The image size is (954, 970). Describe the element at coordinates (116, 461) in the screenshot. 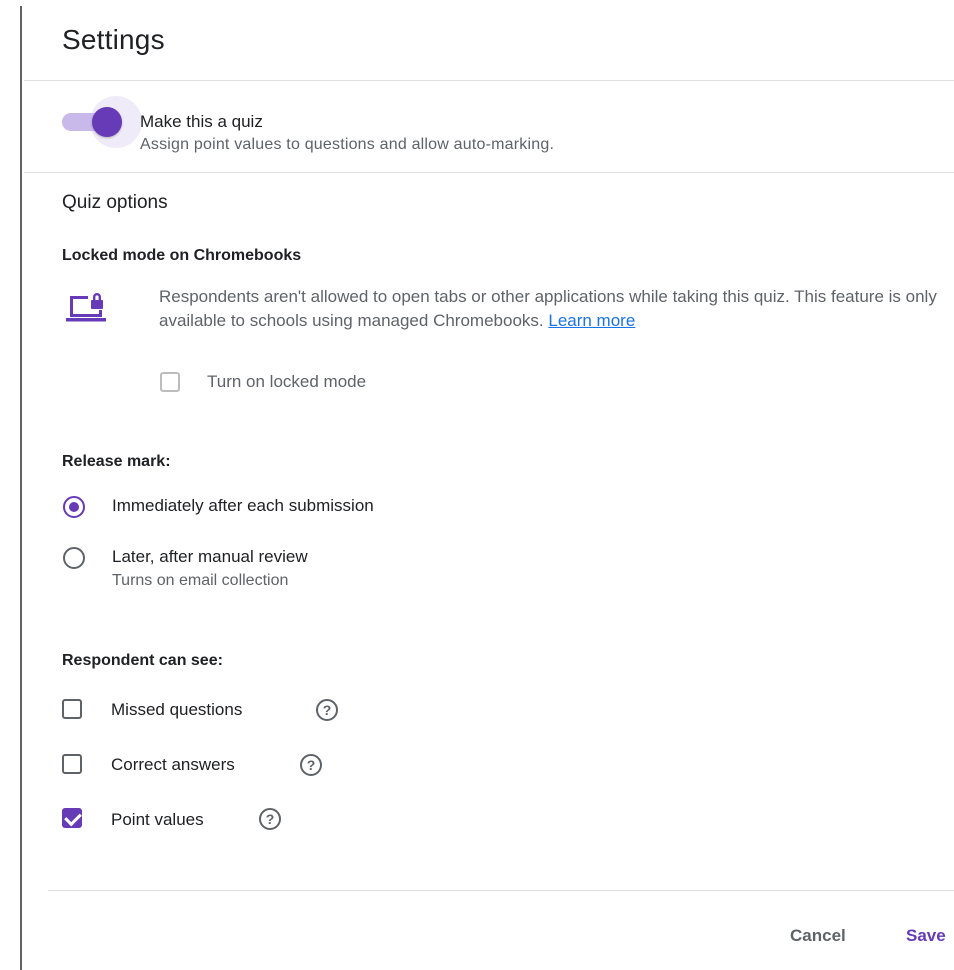

I see `release-mark-heading: Release mark:` at that location.